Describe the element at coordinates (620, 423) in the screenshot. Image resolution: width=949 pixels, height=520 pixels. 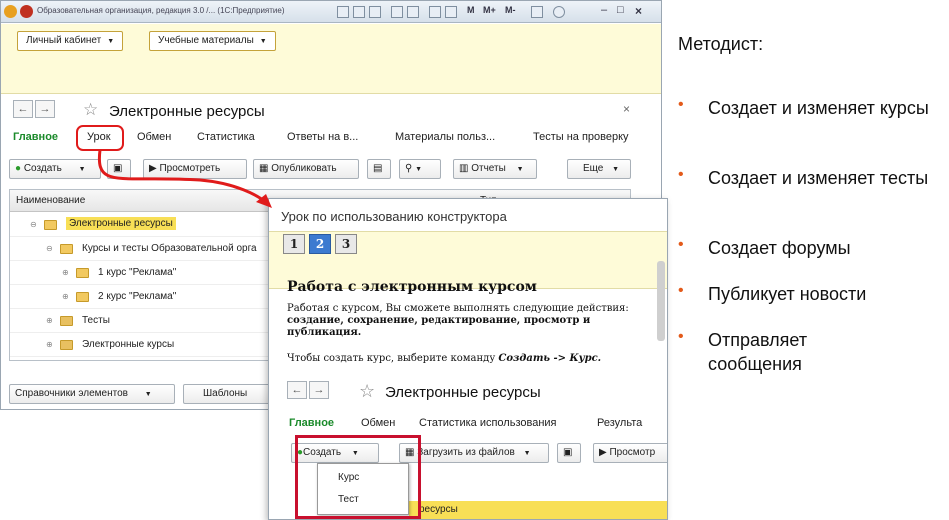
I see `inner-tab-results: Результа` at that location.